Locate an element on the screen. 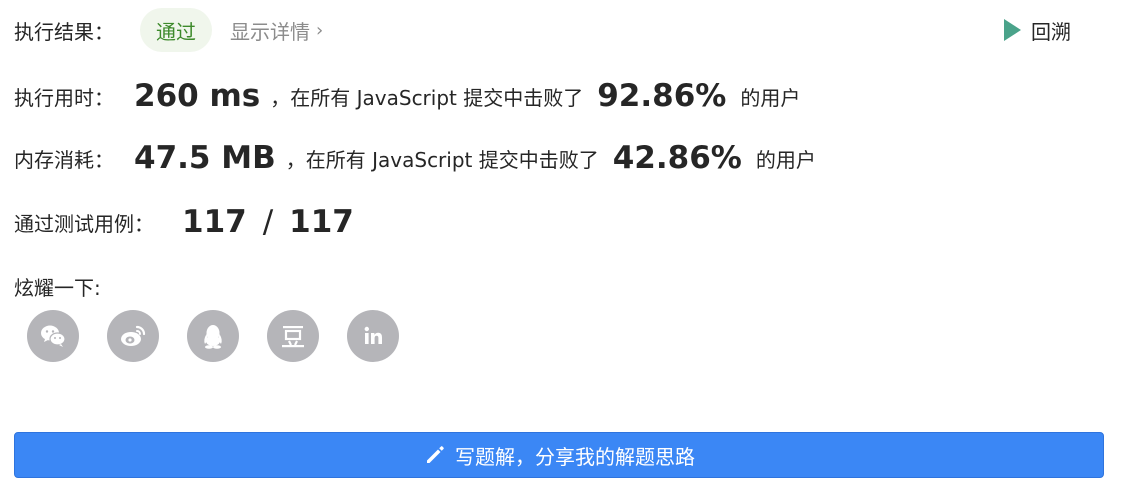  memory-label: 内存消耗： is located at coordinates (64, 159).